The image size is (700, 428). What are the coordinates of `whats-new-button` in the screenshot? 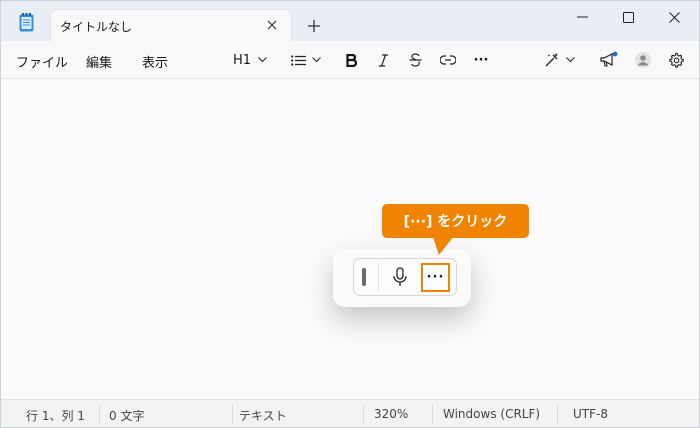 It's located at (609, 60).